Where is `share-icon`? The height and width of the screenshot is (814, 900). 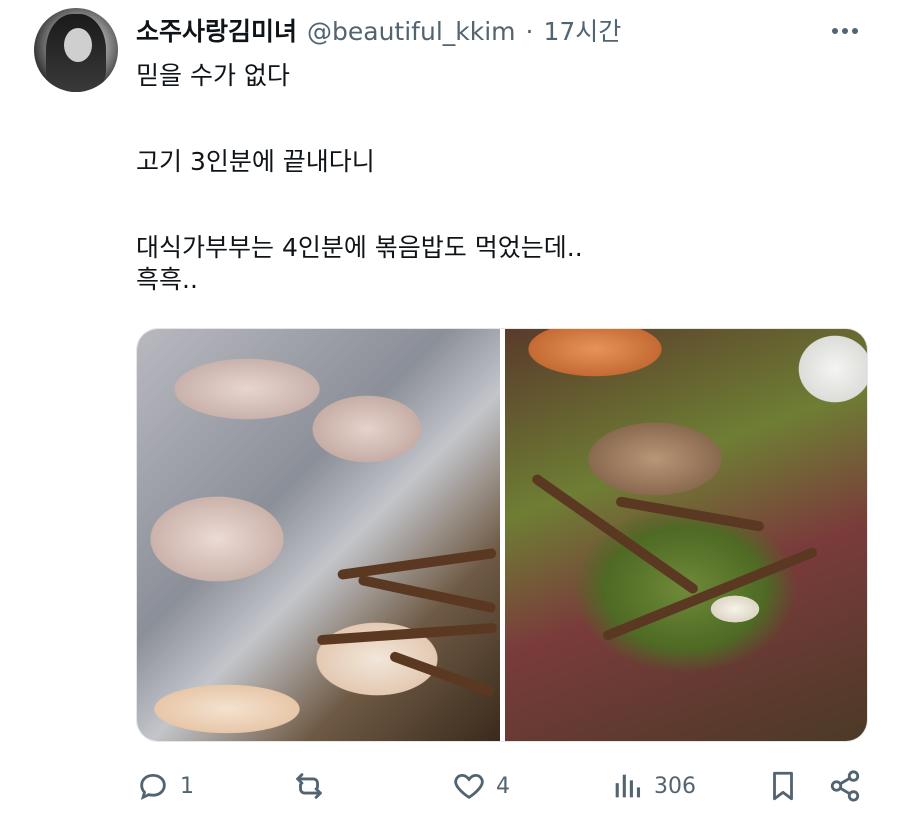 share-icon is located at coordinates (845, 786).